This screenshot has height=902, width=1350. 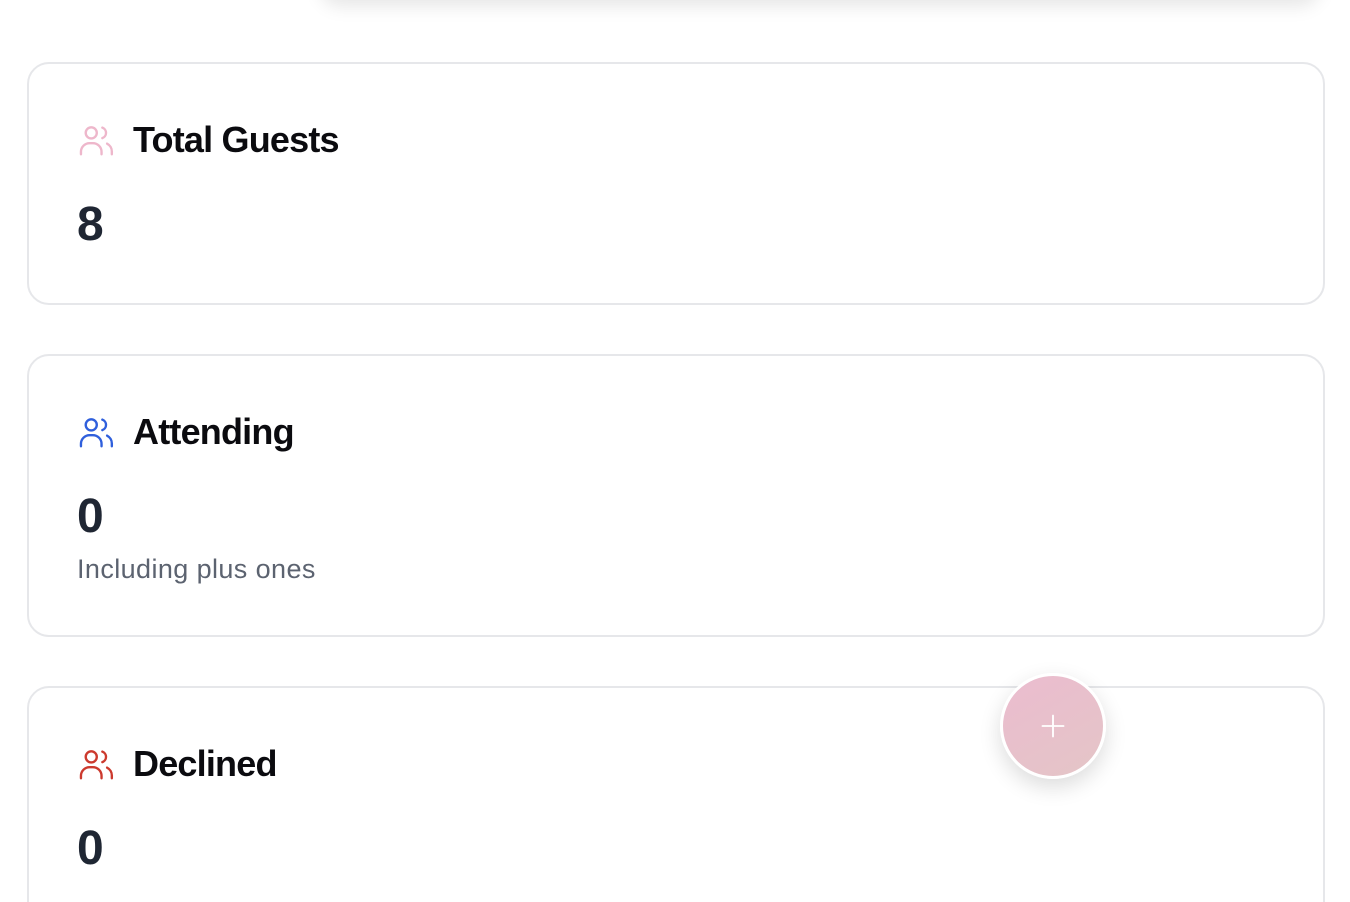 What do you see at coordinates (214, 431) in the screenshot?
I see `stat-title: Attending` at bounding box center [214, 431].